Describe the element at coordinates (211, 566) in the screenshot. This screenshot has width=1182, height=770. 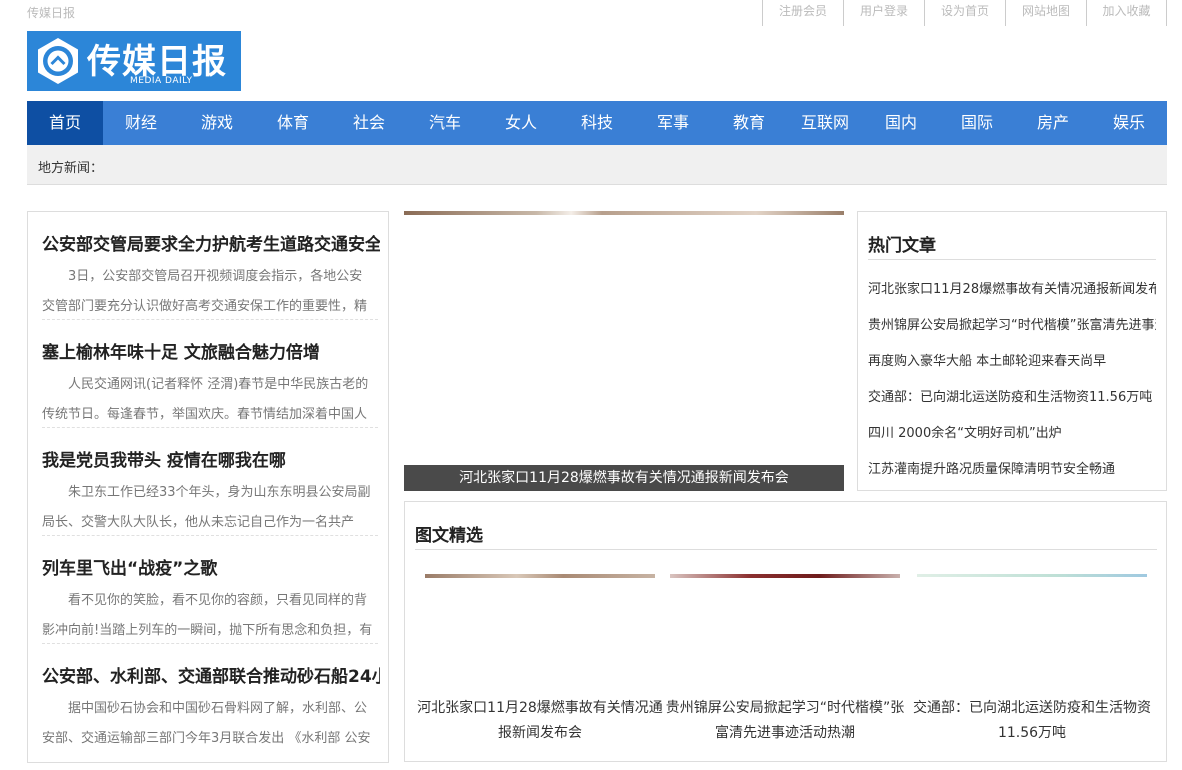
I see `article-title: 列车里飞出“战疫”之歌` at that location.